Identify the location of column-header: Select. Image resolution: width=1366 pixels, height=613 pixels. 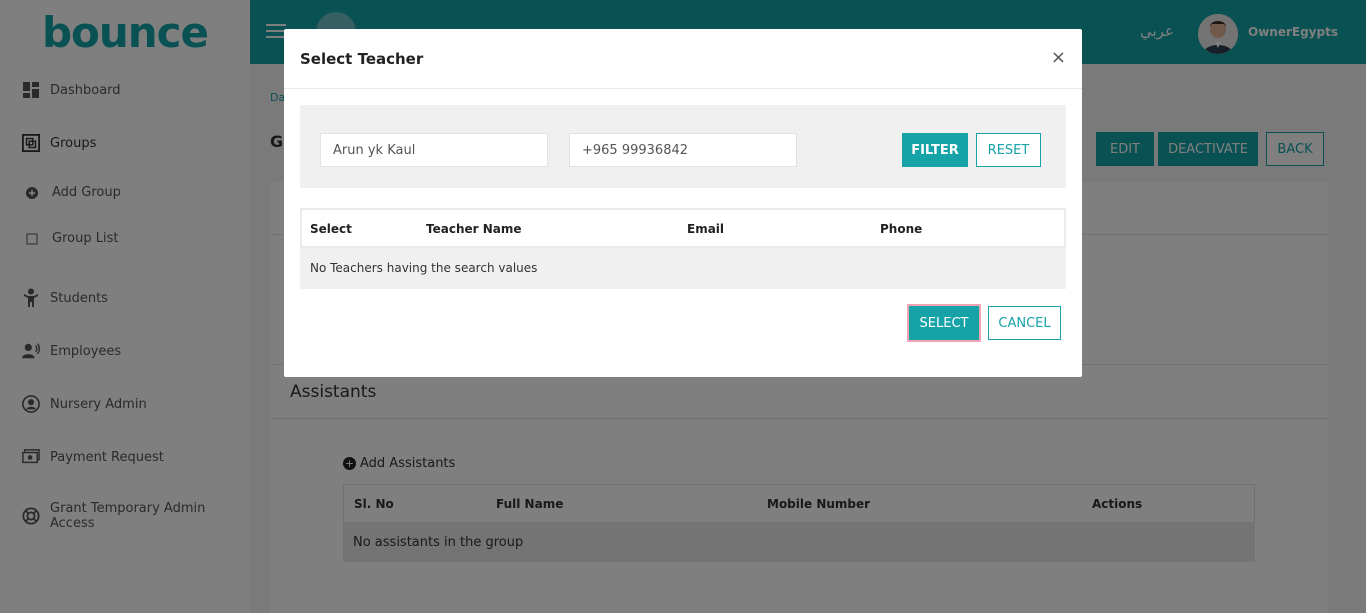
(331, 229).